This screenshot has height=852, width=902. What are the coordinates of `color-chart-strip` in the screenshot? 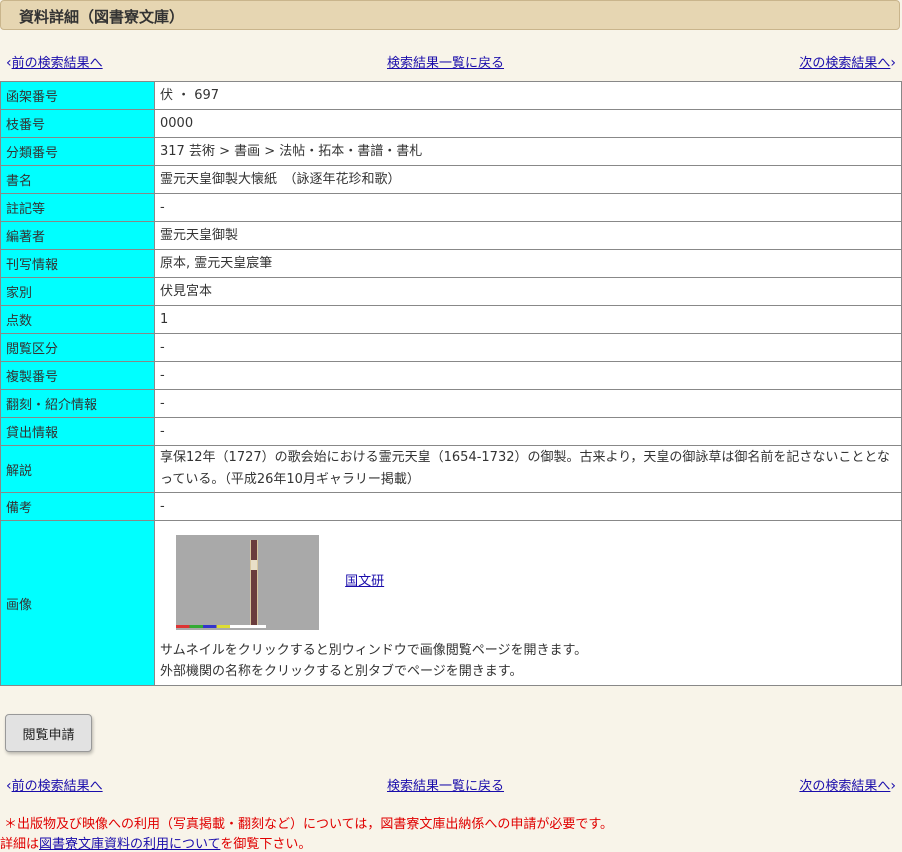 It's located at (221, 626).